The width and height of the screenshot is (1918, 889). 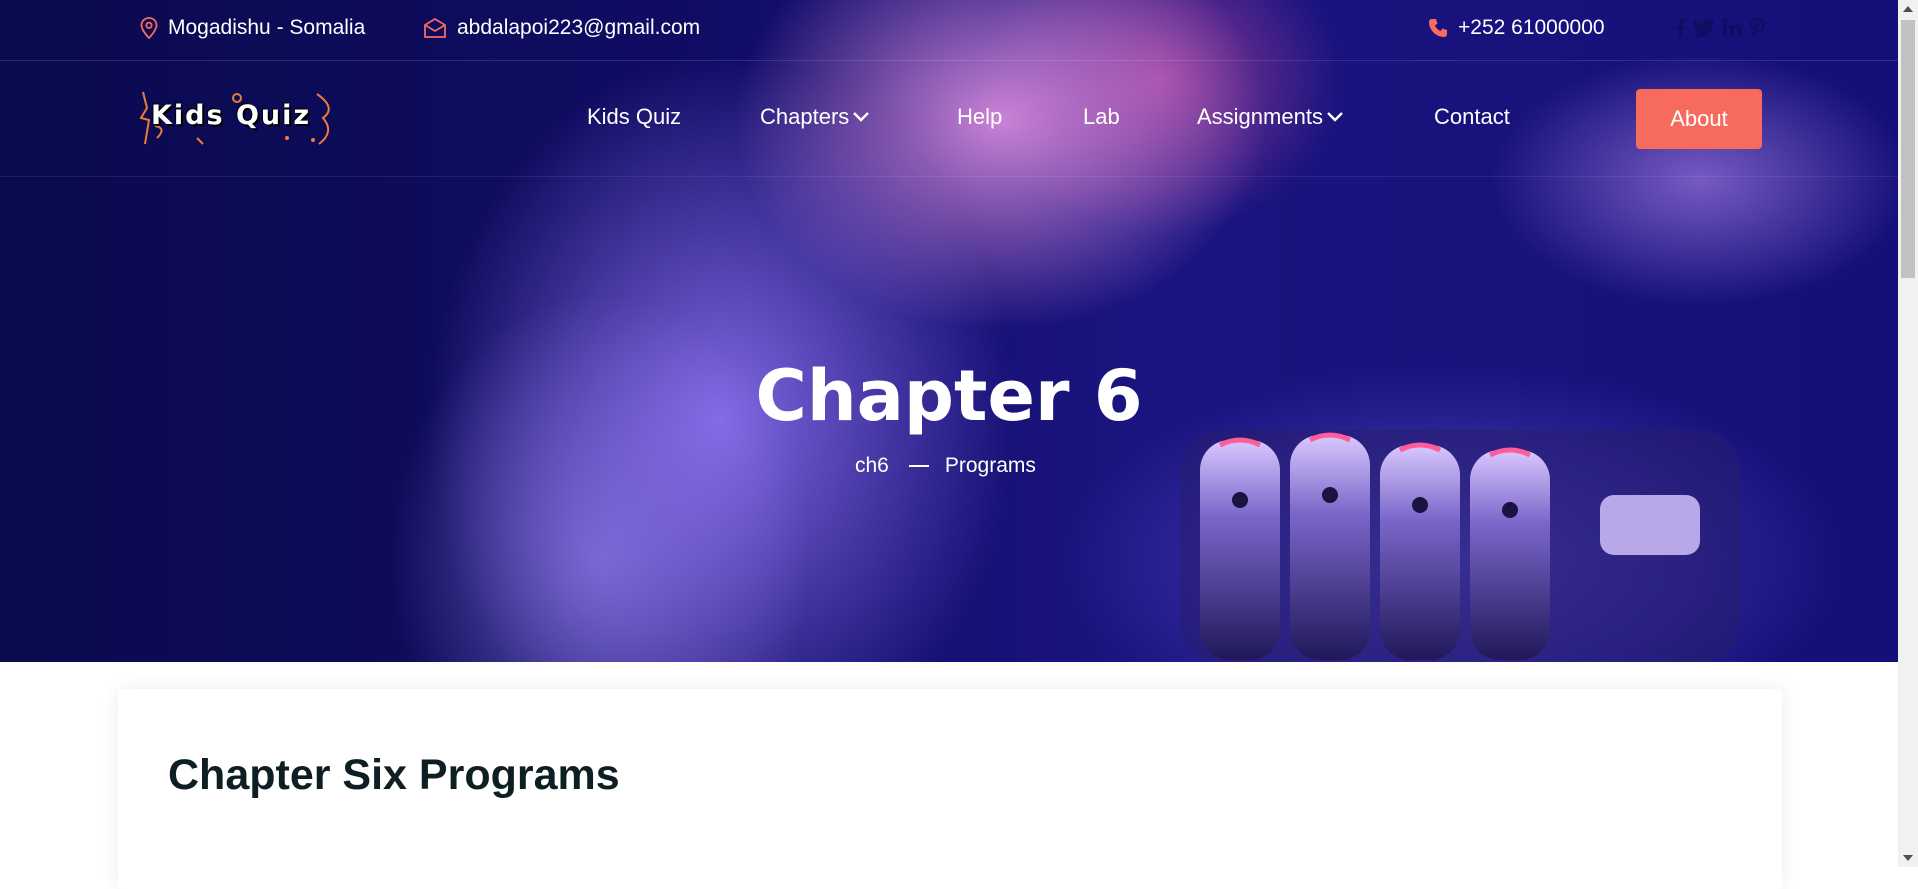 What do you see at coordinates (149, 28) in the screenshot?
I see `map-pin-icon` at bounding box center [149, 28].